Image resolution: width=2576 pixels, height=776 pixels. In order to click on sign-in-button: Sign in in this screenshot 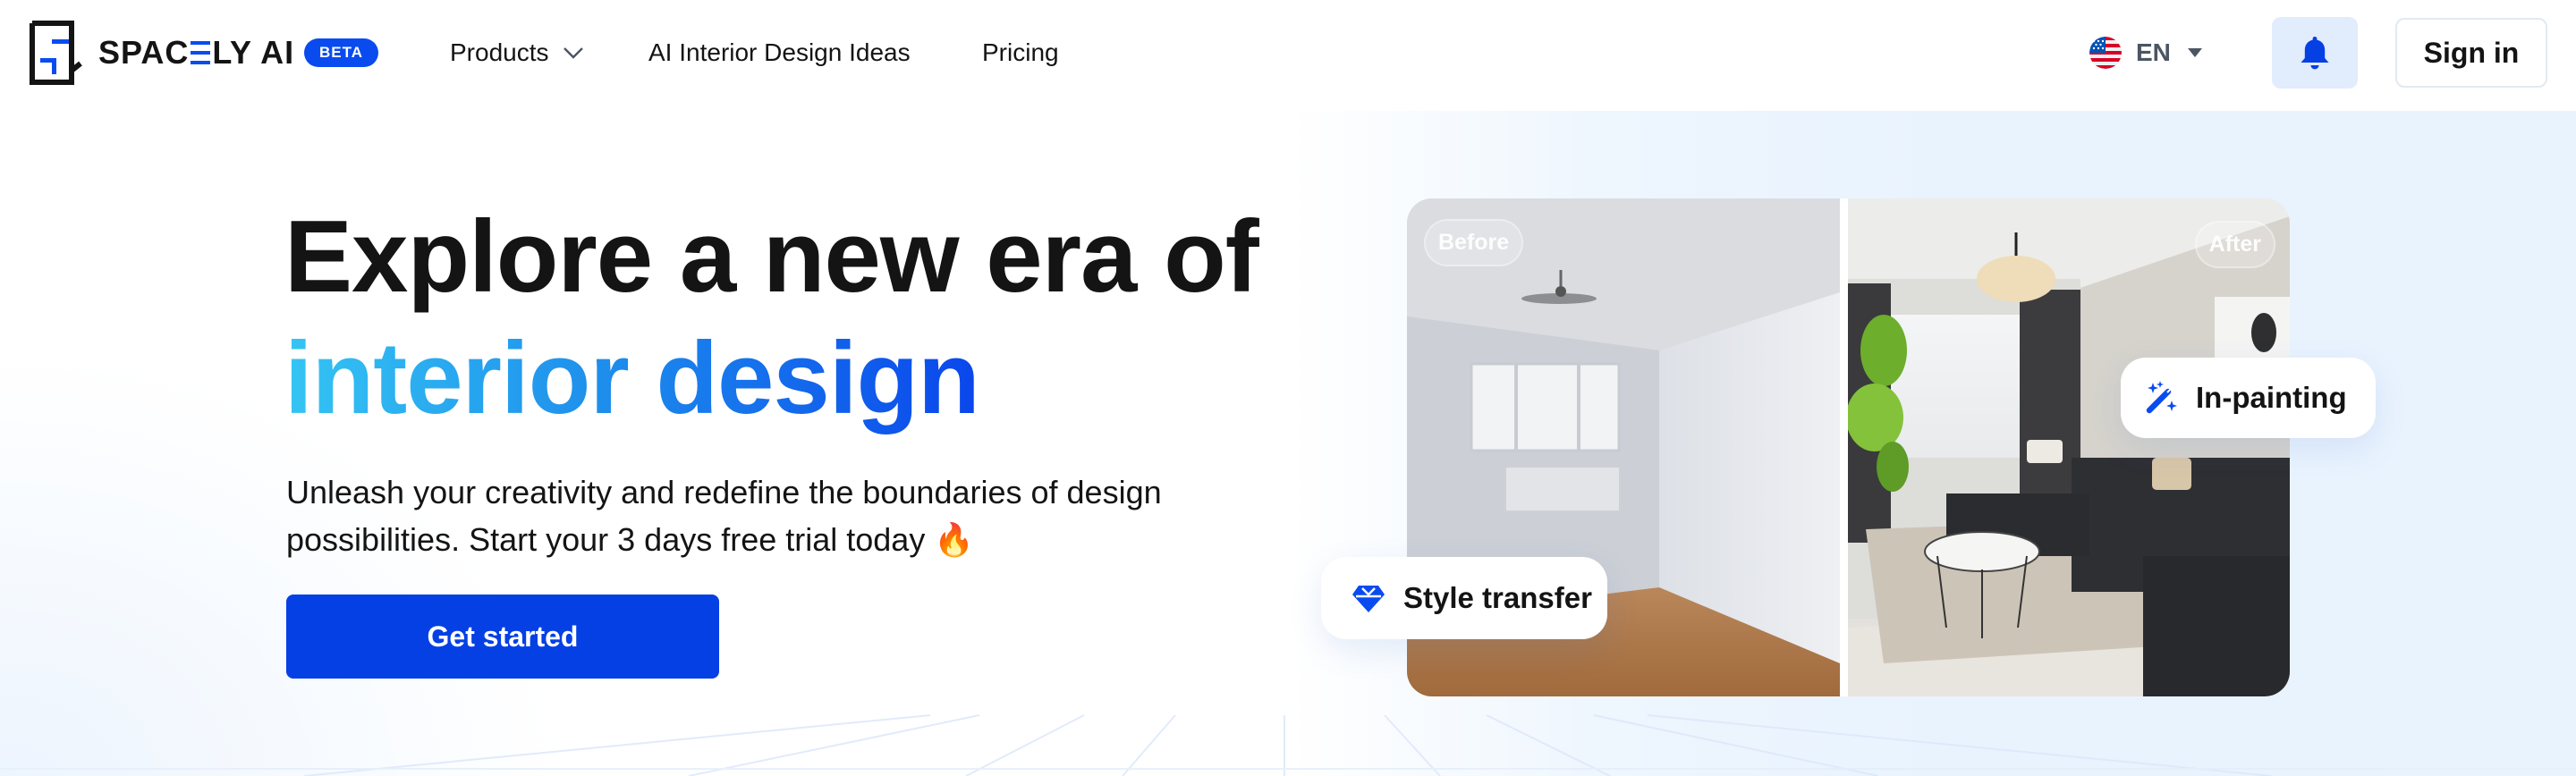, I will do `click(2471, 53)`.